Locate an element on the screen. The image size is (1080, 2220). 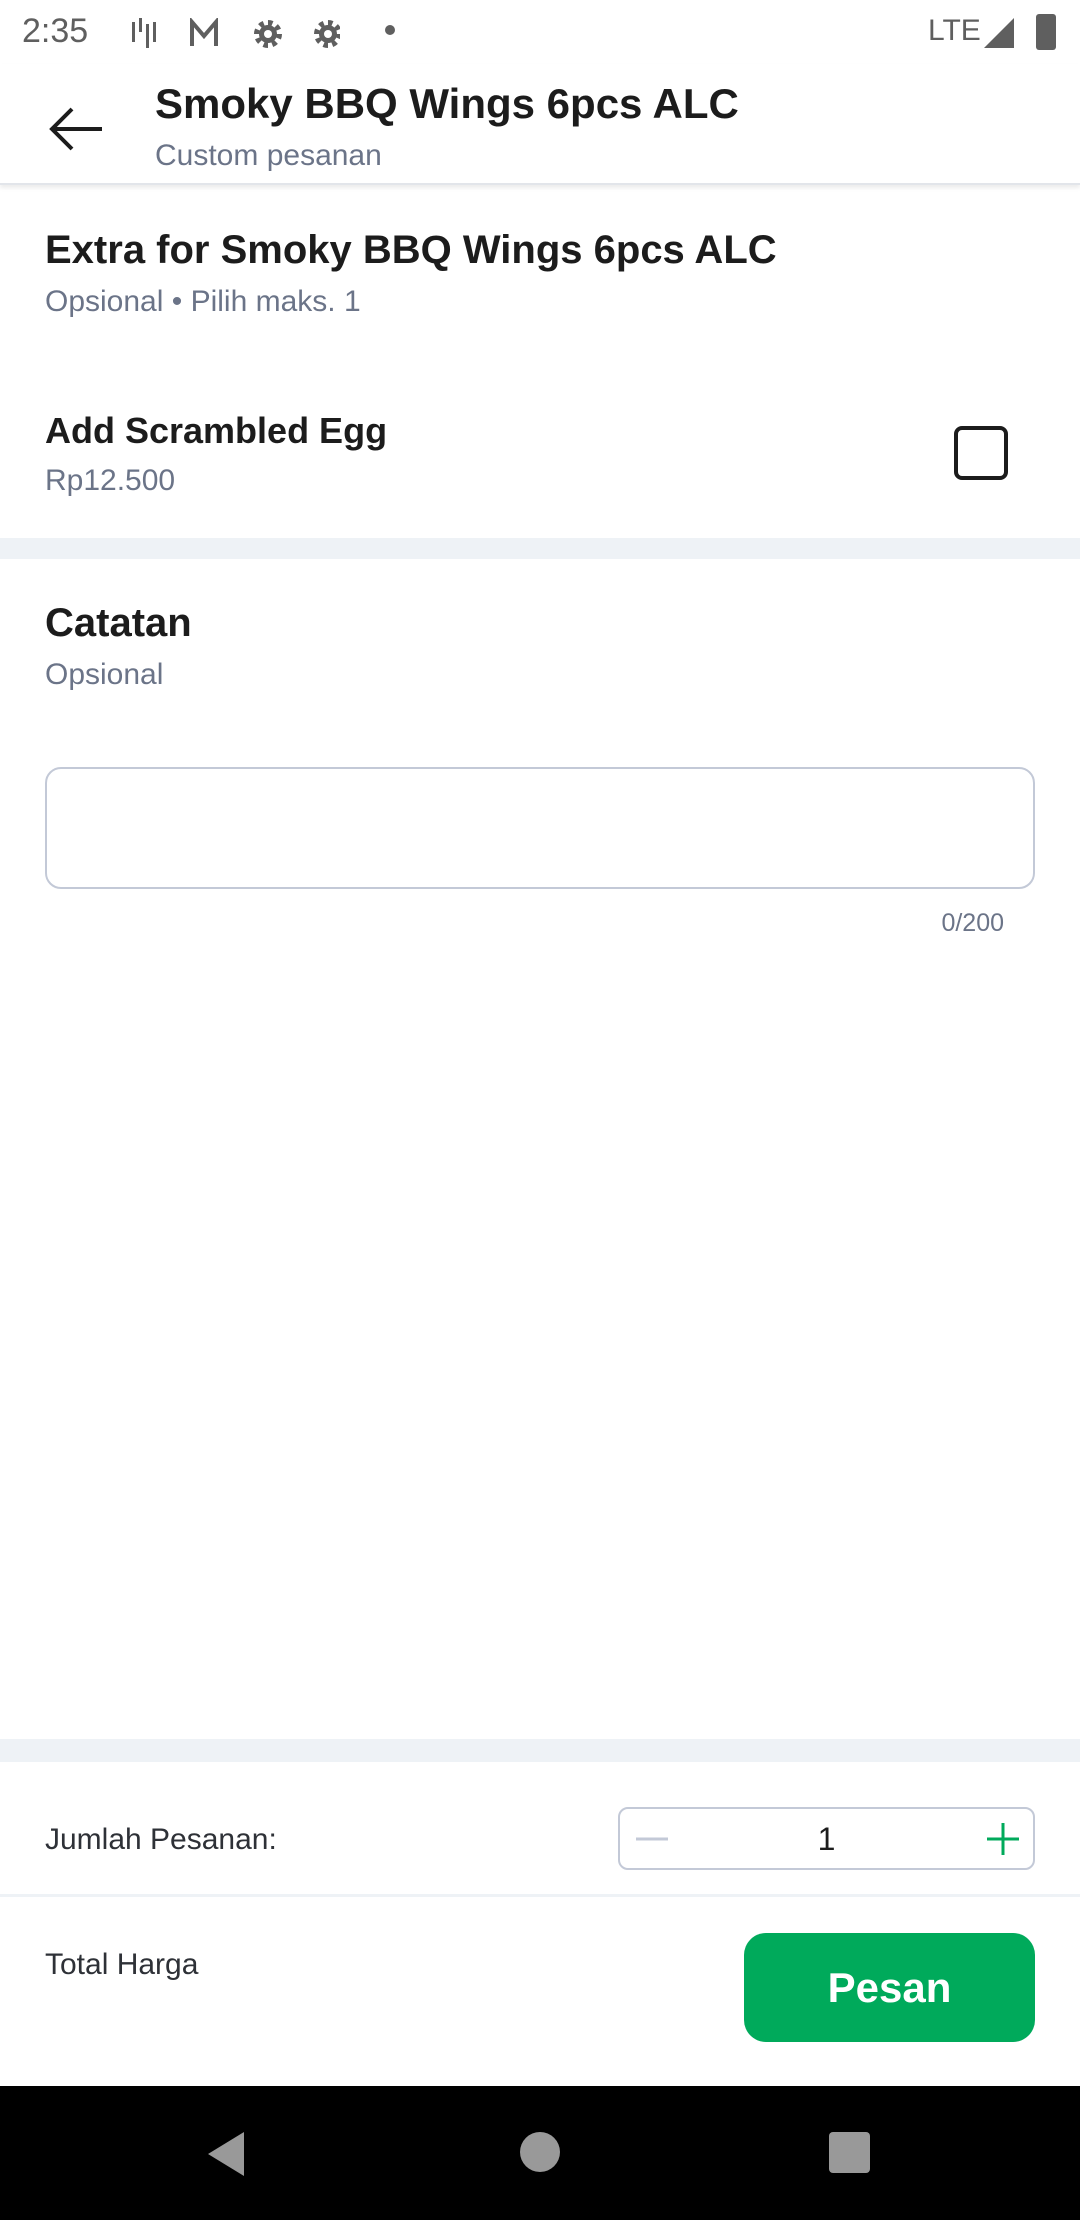
dot-icon is located at coordinates (390, 30).